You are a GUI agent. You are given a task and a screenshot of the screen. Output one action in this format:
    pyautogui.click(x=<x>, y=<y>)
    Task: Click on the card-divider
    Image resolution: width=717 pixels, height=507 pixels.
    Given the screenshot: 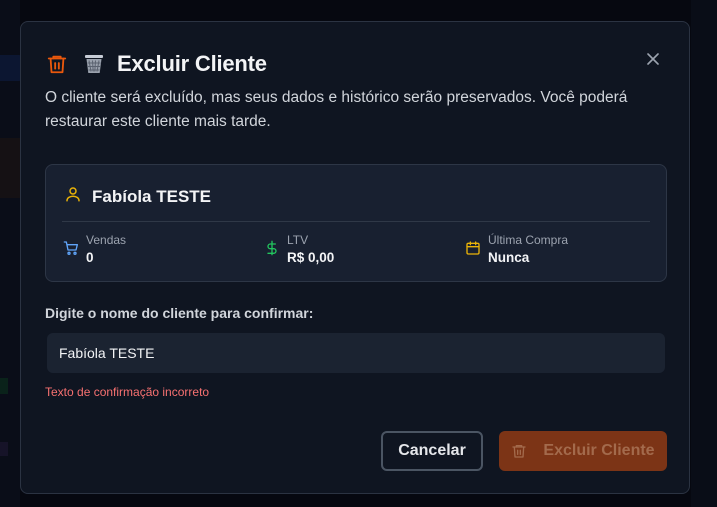 What is the action you would take?
    pyautogui.click(x=356, y=221)
    